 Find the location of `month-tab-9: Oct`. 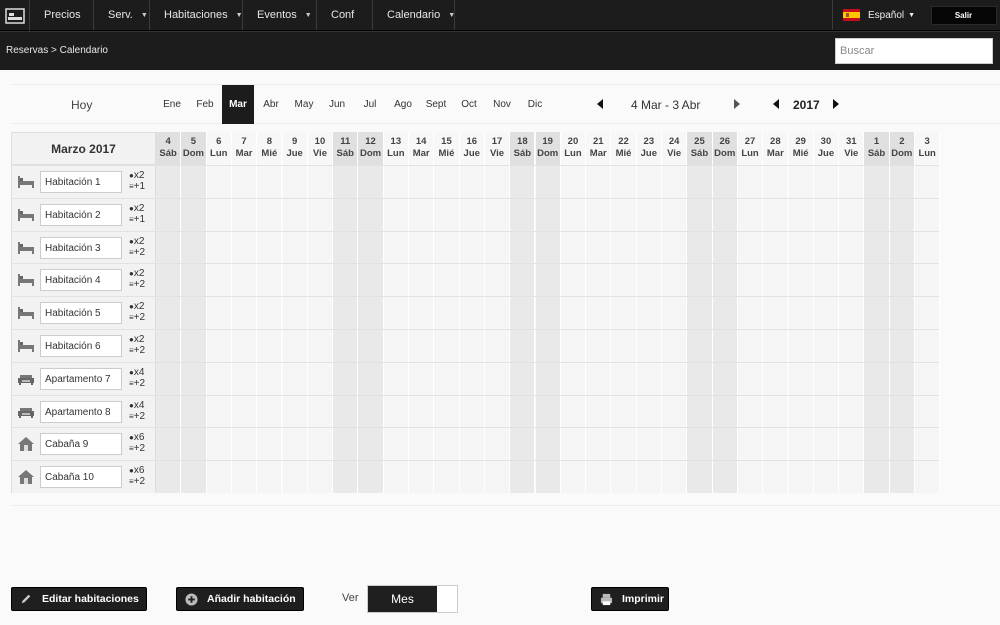

month-tab-9: Oct is located at coordinates (469, 104).